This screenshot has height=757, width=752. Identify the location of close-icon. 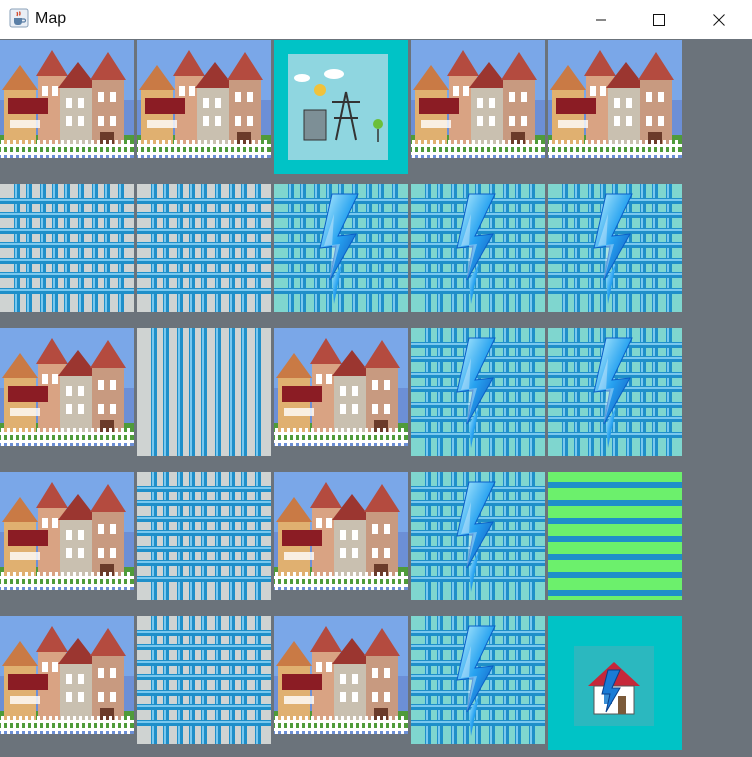
(719, 19).